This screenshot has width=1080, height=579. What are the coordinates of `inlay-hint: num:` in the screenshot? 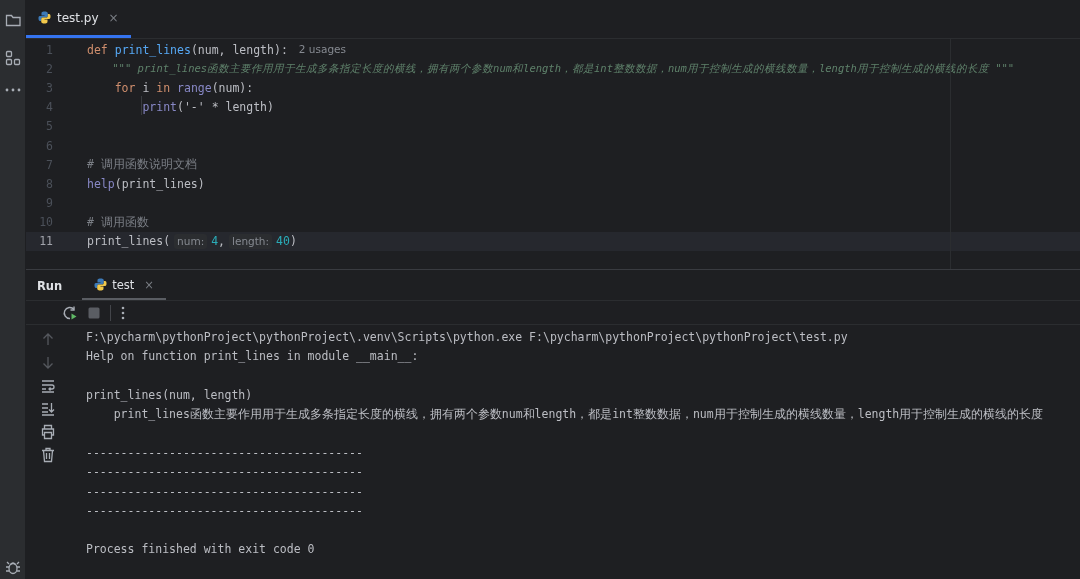 It's located at (191, 241).